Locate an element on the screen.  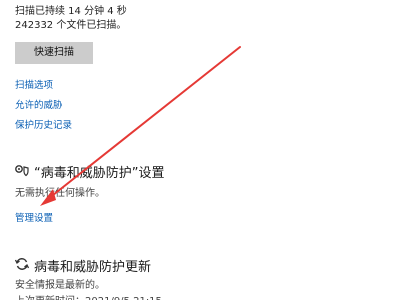
manage-settings-link: 管理设置 is located at coordinates (34, 217).